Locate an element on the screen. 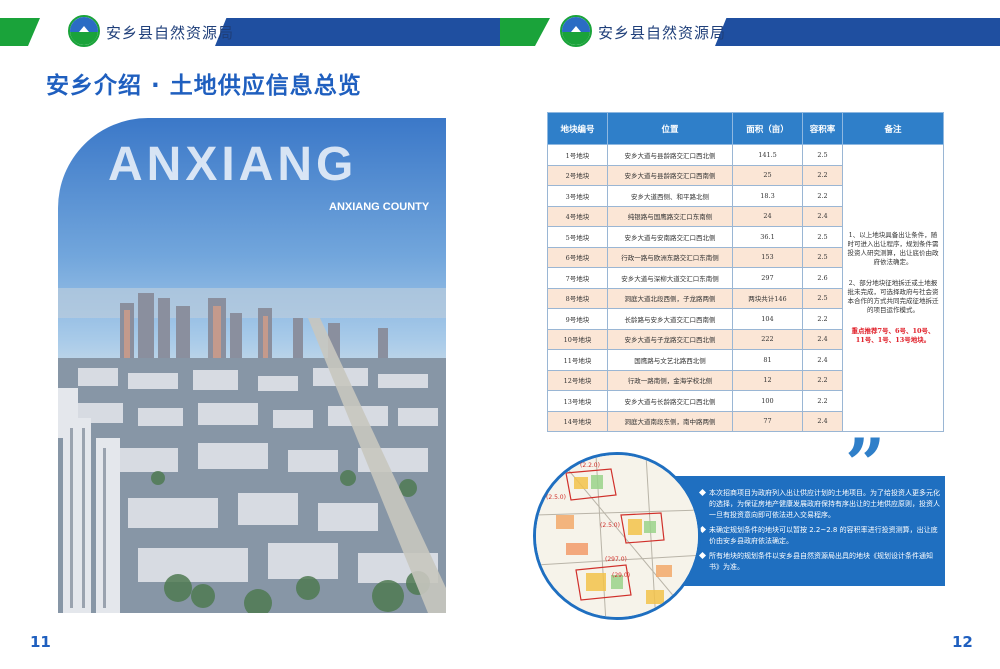  location-cell: 安乡大道与安南路交汇口西北侧 is located at coordinates (670, 237).